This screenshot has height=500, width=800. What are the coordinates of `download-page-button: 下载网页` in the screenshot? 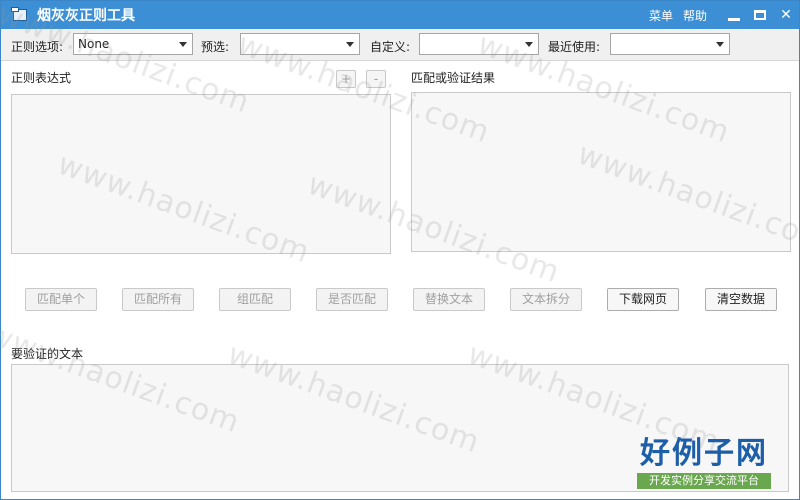 It's located at (643, 299).